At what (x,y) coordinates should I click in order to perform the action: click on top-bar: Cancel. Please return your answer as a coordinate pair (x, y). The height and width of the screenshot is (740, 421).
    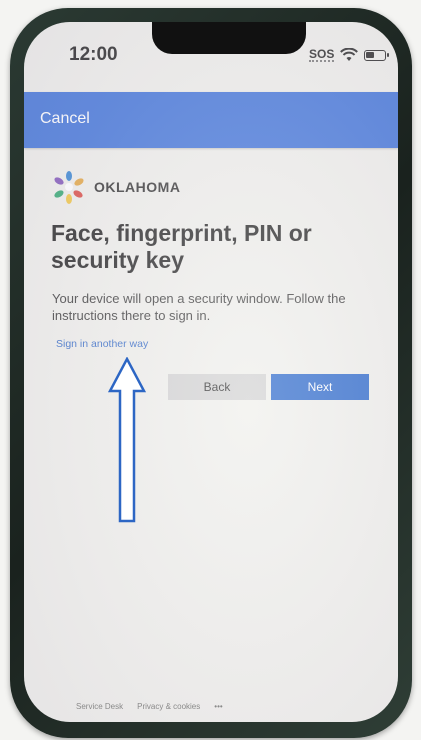
    Looking at the image, I should click on (211, 120).